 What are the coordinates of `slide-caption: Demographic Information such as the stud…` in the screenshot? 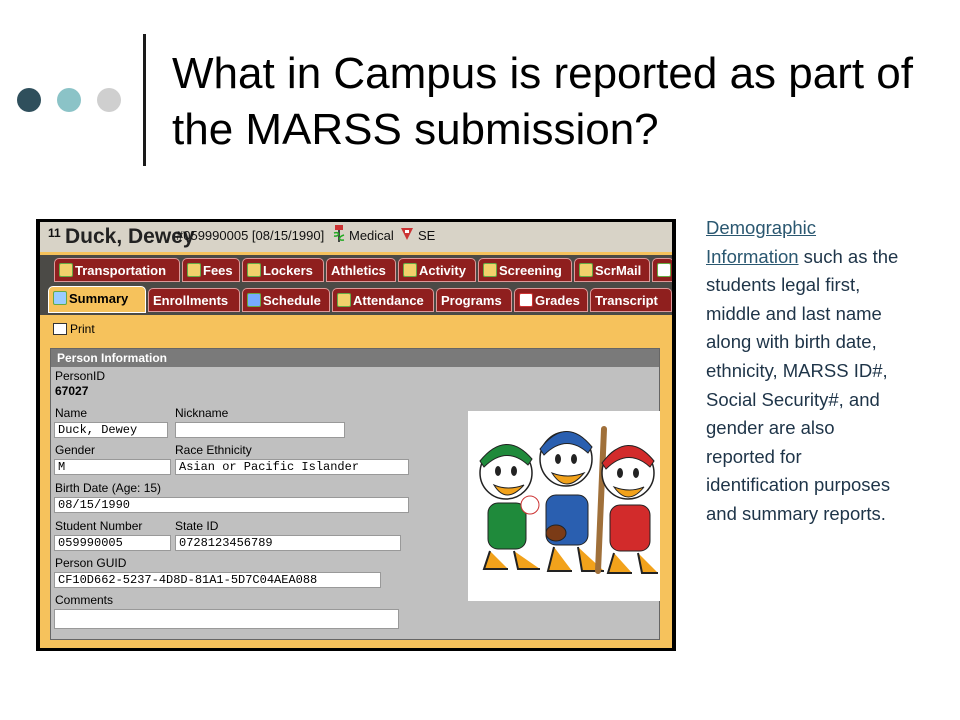 It's located at (806, 371).